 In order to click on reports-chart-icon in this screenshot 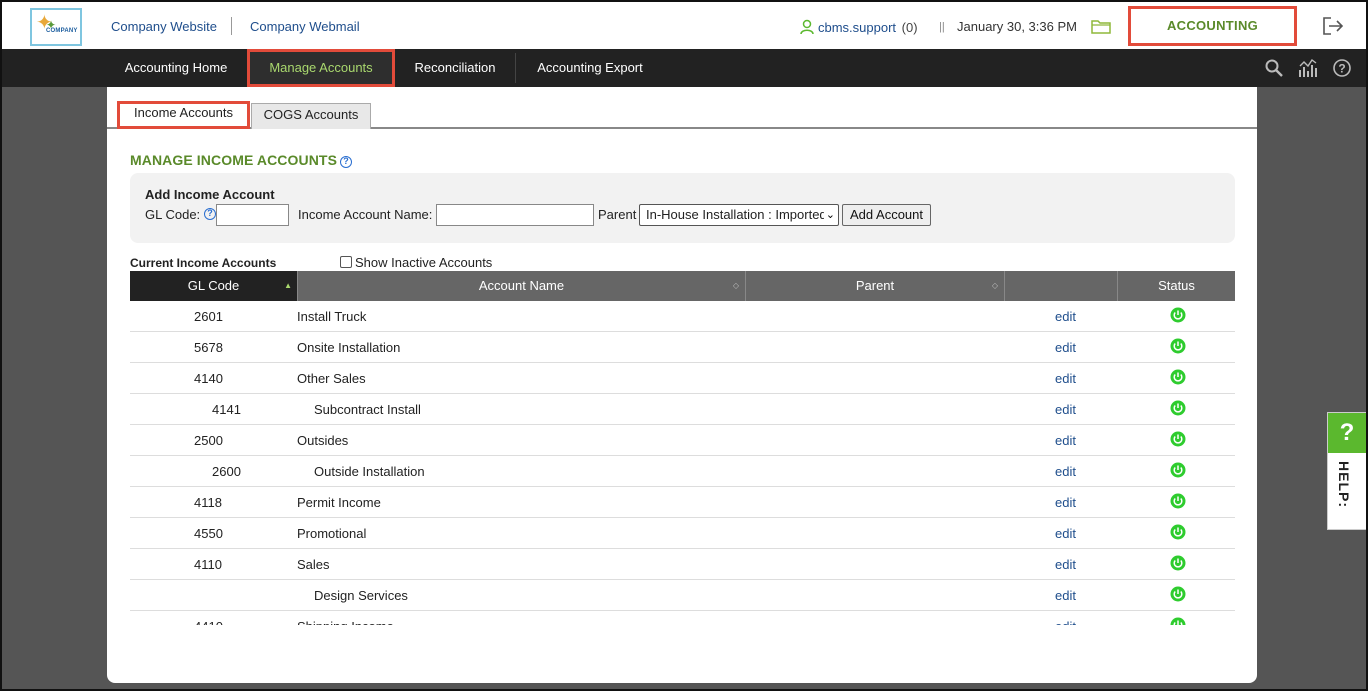, I will do `click(1308, 68)`.